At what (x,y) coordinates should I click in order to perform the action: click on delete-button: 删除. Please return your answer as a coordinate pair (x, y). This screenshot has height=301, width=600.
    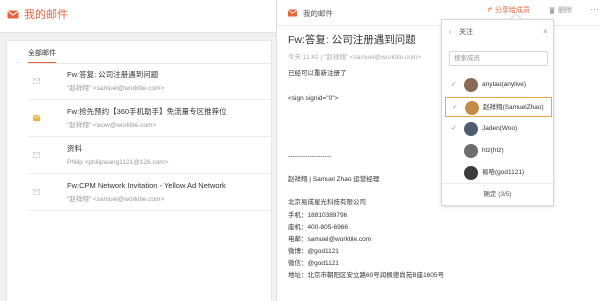
    Looking at the image, I should click on (560, 10).